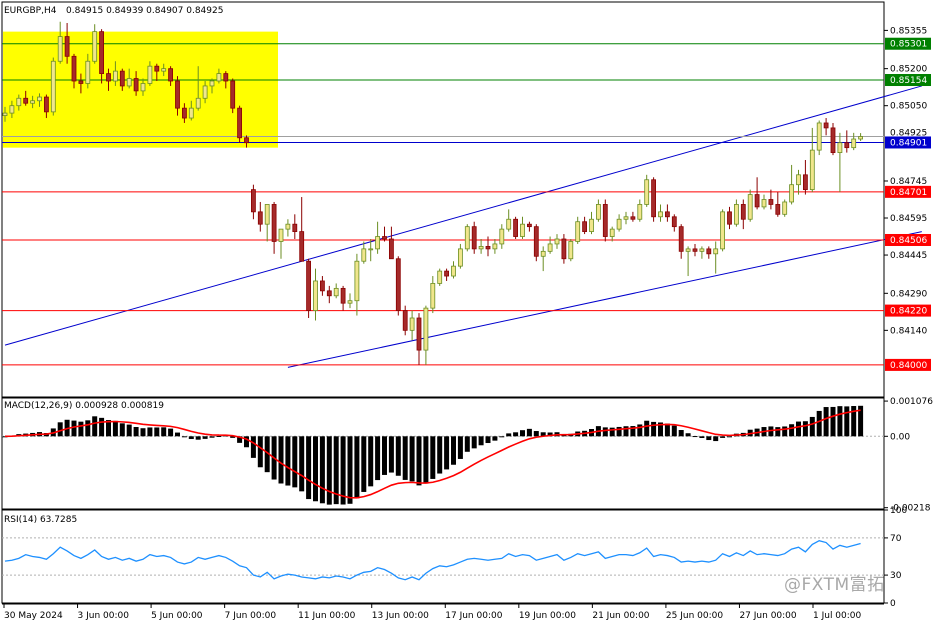 Image resolution: width=936 pixels, height=624 pixels. I want to click on price-tick-label: 0.85050, so click(908, 107).